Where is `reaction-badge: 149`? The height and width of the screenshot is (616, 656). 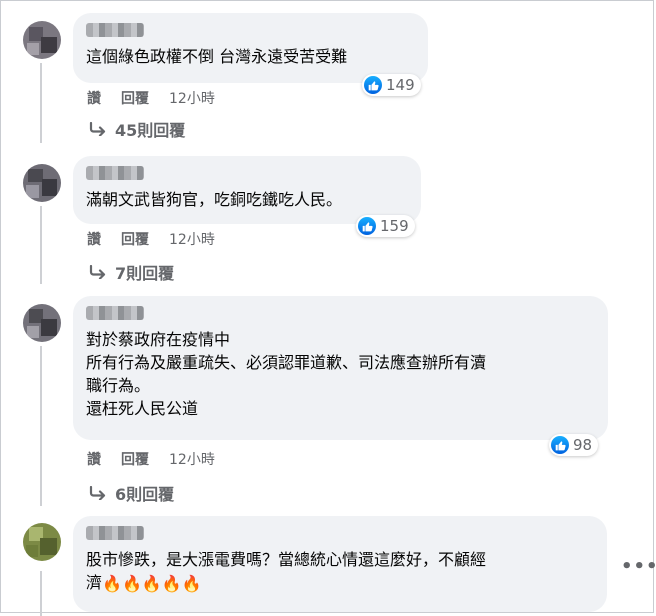 reaction-badge: 149 is located at coordinates (391, 85).